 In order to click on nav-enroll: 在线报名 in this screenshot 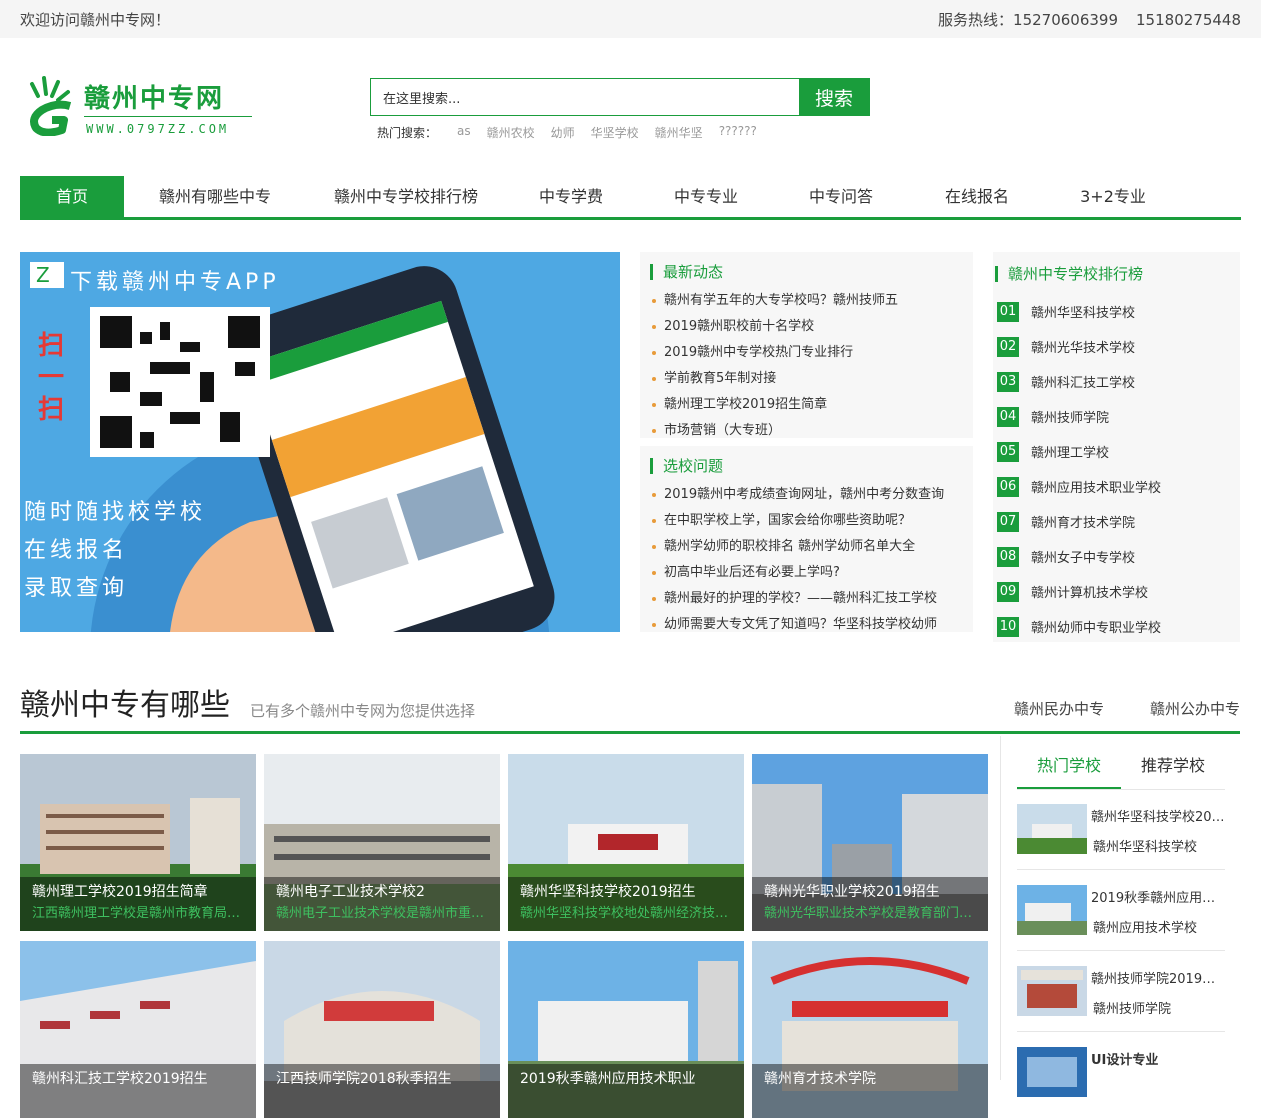, I will do `click(977, 196)`.